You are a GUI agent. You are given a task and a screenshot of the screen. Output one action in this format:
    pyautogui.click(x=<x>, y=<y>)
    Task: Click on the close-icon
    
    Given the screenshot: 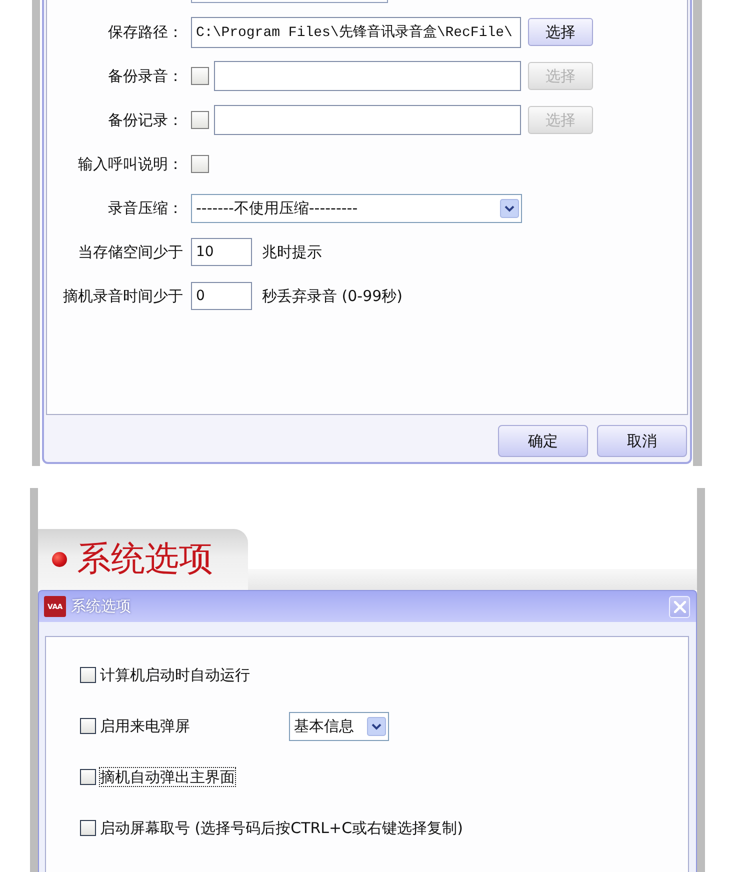 What is the action you would take?
    pyautogui.click(x=680, y=606)
    